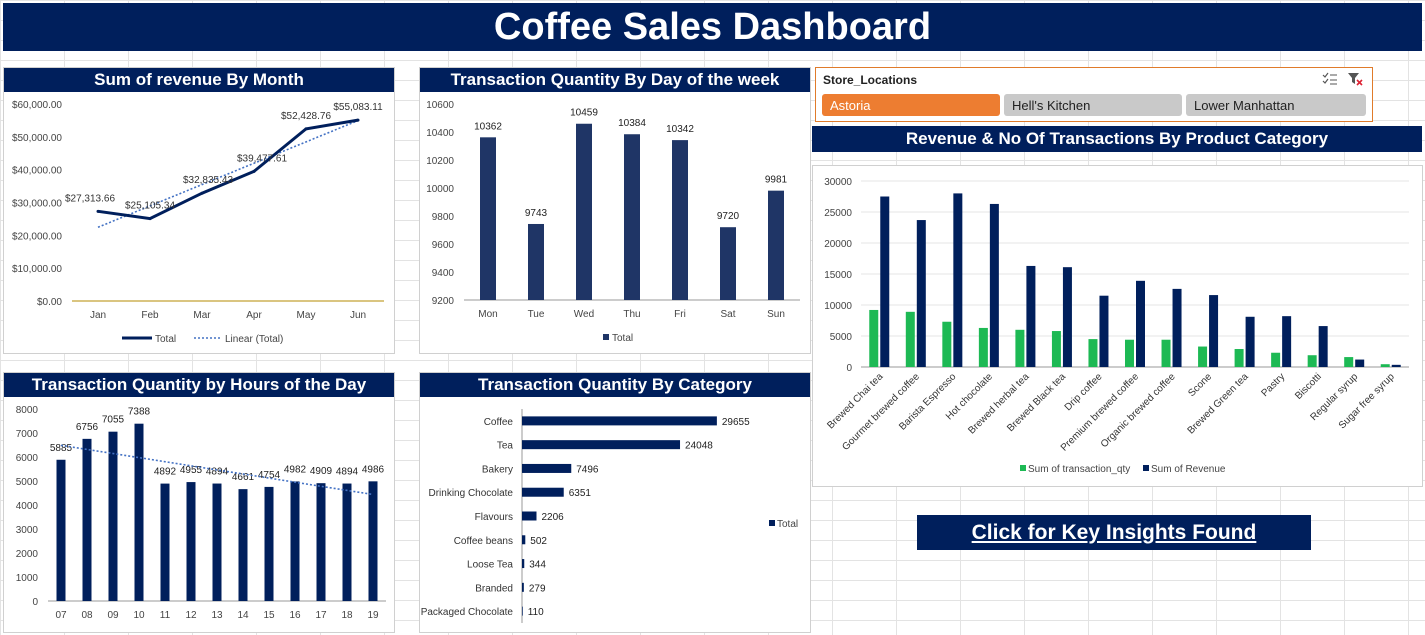  I want to click on y-tick-label: 9800, so click(443, 217).